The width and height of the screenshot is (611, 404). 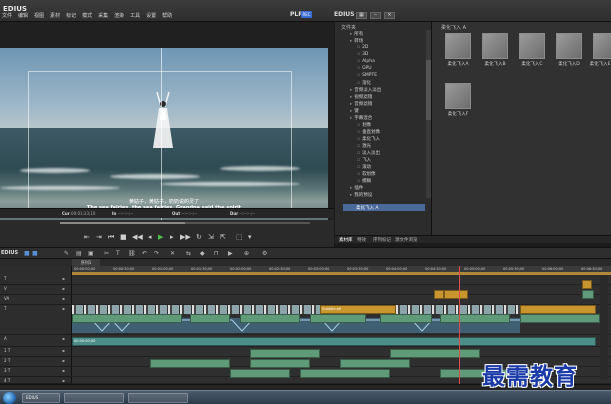 I want to click on mode-icon: ■, so click(x=27, y=253).